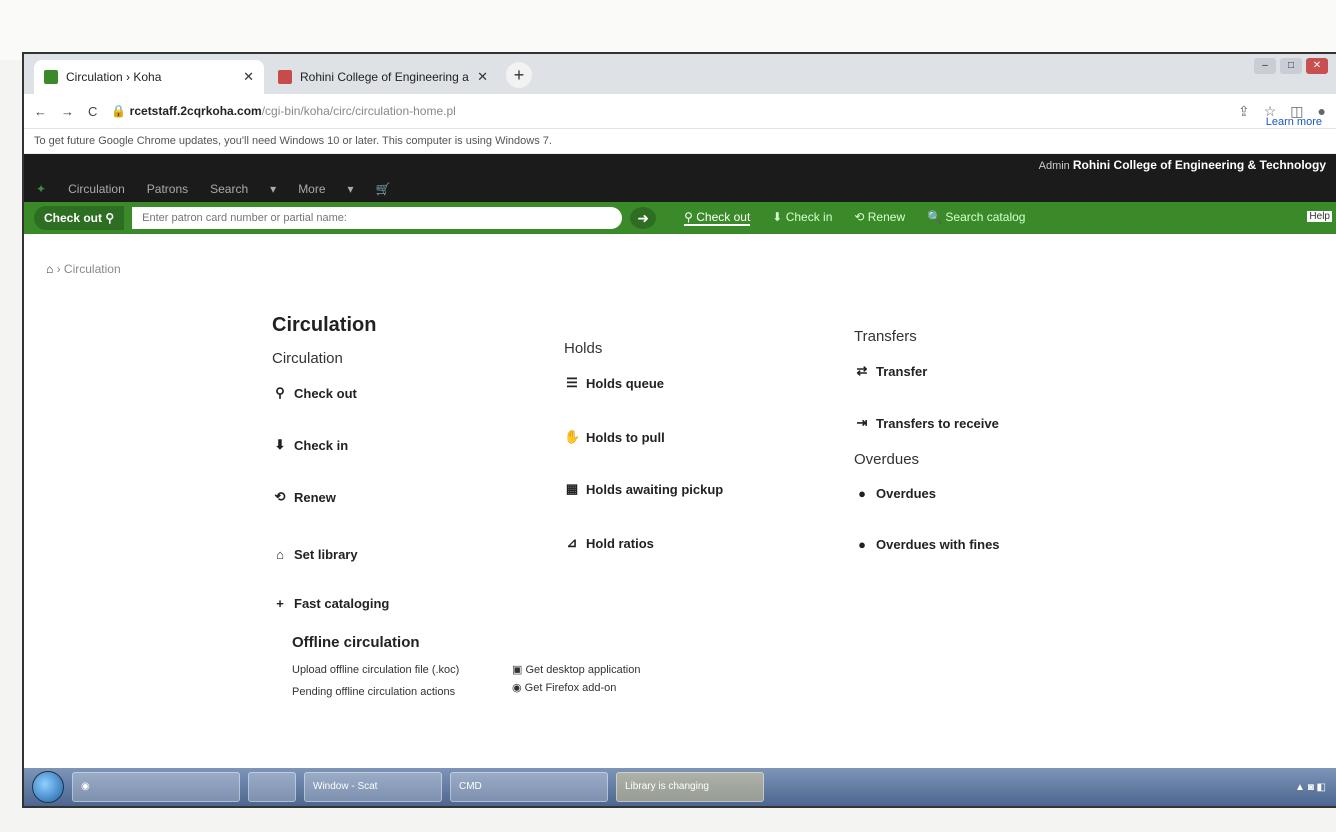  I want to click on desktop-app-link: ▣ Get desktop application, so click(576, 670).